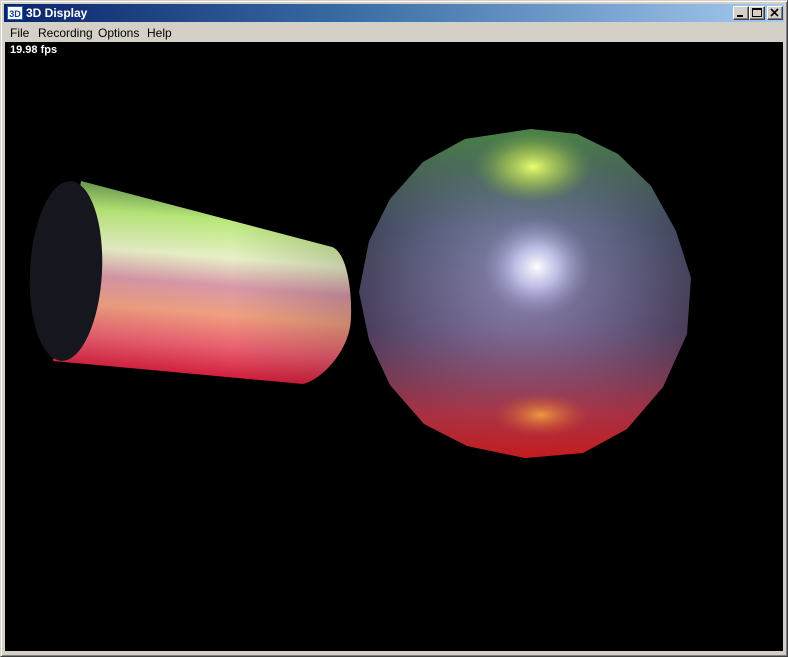 The width and height of the screenshot is (788, 657). Describe the element at coordinates (57, 13) in the screenshot. I see `window-title: 3D Display` at that location.